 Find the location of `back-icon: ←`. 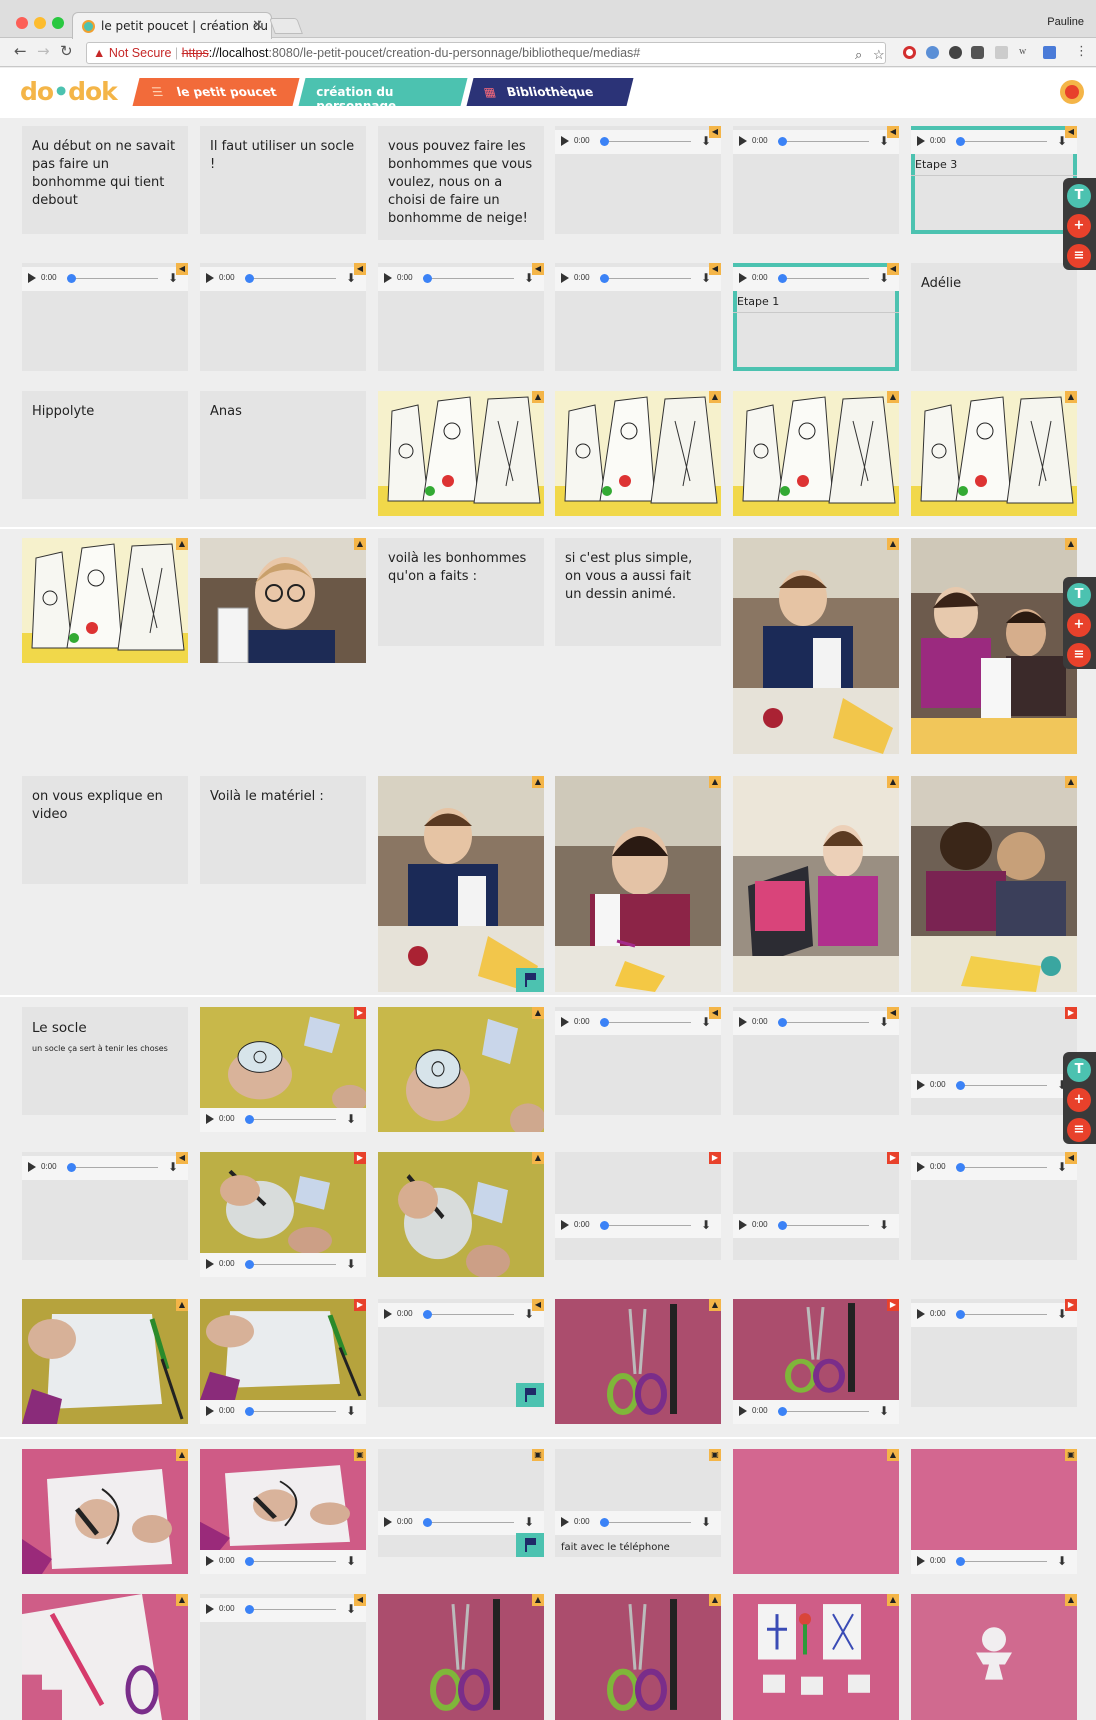

back-icon: ← is located at coordinates (20, 51).